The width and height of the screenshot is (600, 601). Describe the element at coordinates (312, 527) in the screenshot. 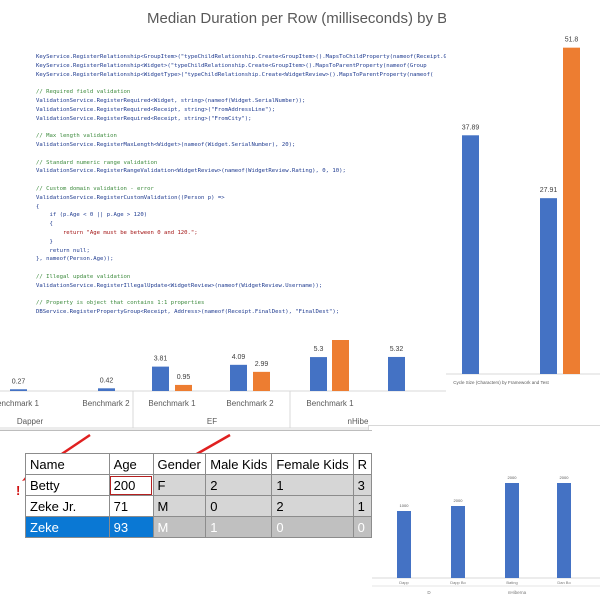

I see `cell-female-kids: 0` at that location.